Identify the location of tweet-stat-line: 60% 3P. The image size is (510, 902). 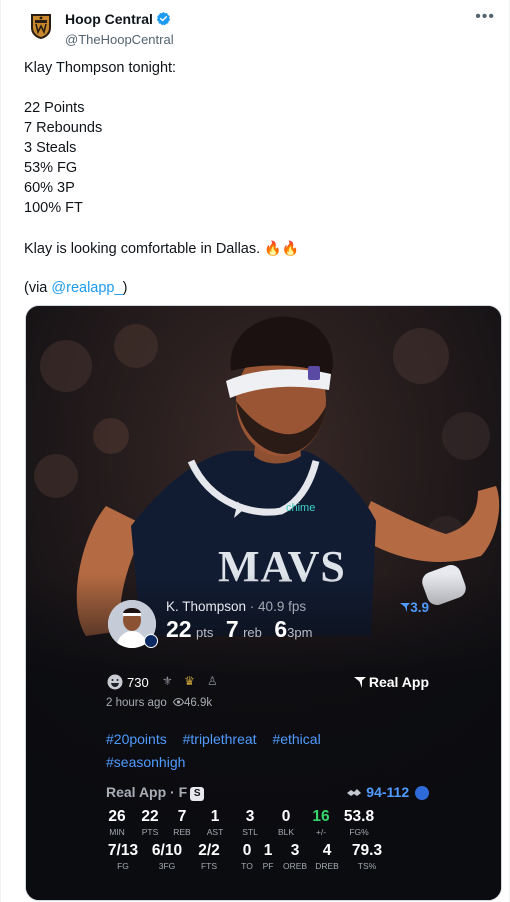
(49, 188).